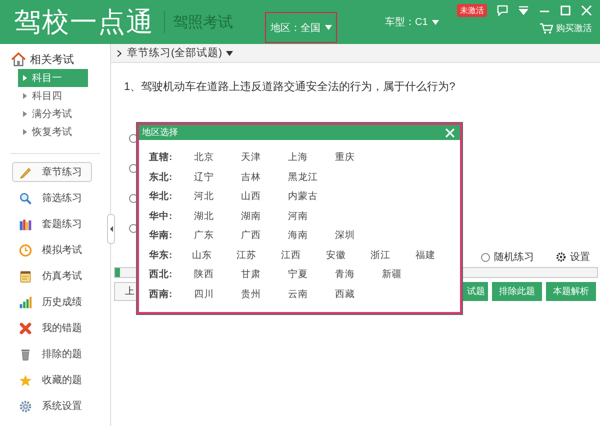  Describe the element at coordinates (18, 59) in the screenshot. I see `house-icon` at that location.